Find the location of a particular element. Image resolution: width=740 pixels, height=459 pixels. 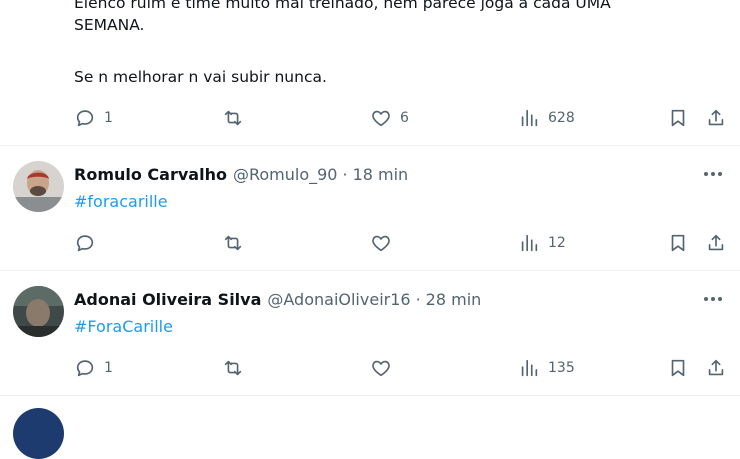

tweet-2-actions: 12 is located at coordinates (370, 243).